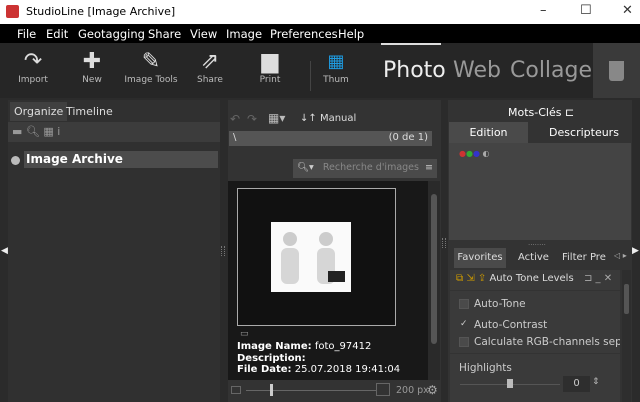 This screenshot has width=640, height=402. What do you see at coordinates (408, 137) in the screenshot?
I see `image-count: (0 de 1)` at bounding box center [408, 137].